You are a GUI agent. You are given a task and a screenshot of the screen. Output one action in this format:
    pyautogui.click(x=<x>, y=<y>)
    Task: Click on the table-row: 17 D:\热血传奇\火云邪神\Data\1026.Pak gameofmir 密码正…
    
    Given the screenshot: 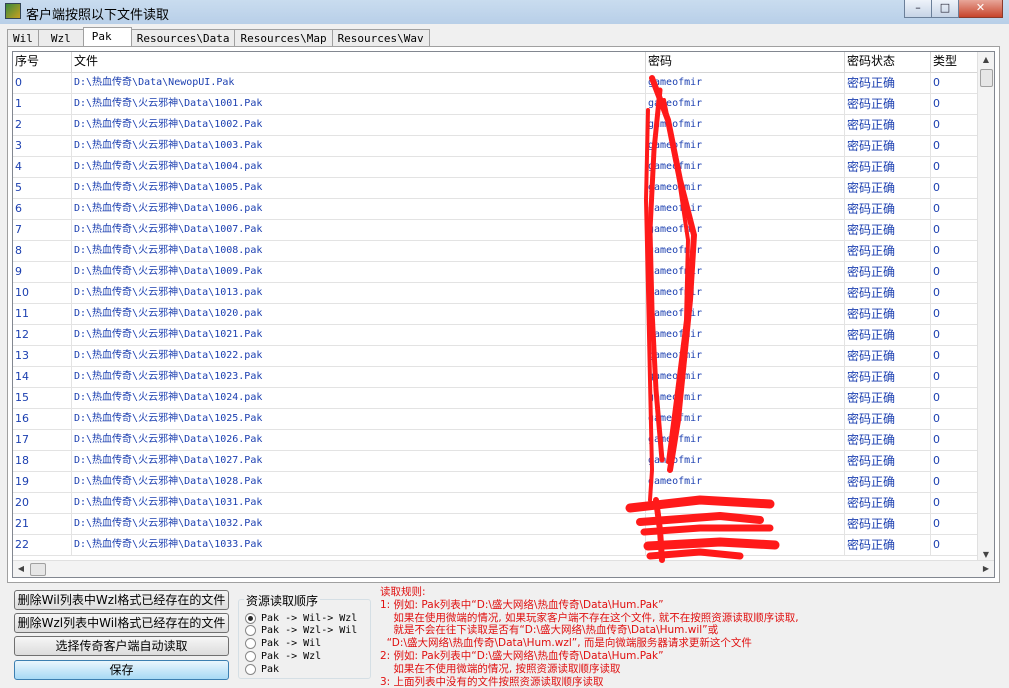 What is the action you would take?
    pyautogui.click(x=498, y=440)
    